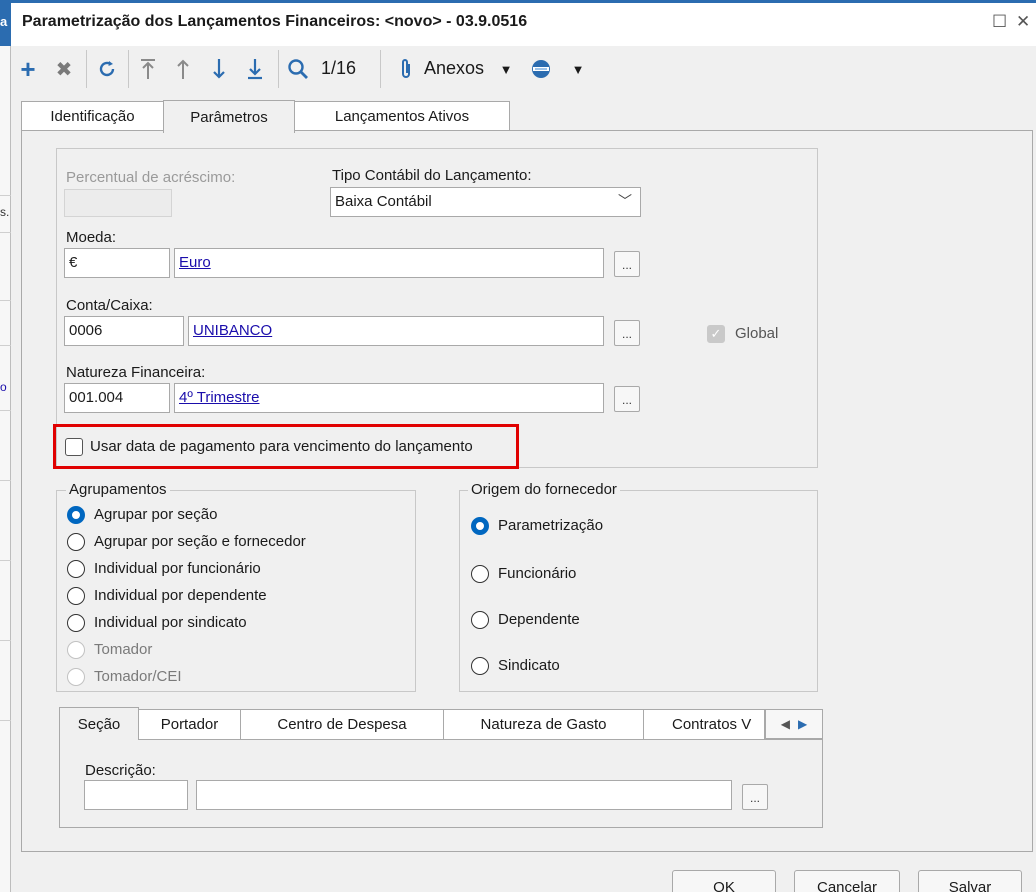  I want to click on global-checkbox: ✓, so click(716, 334).